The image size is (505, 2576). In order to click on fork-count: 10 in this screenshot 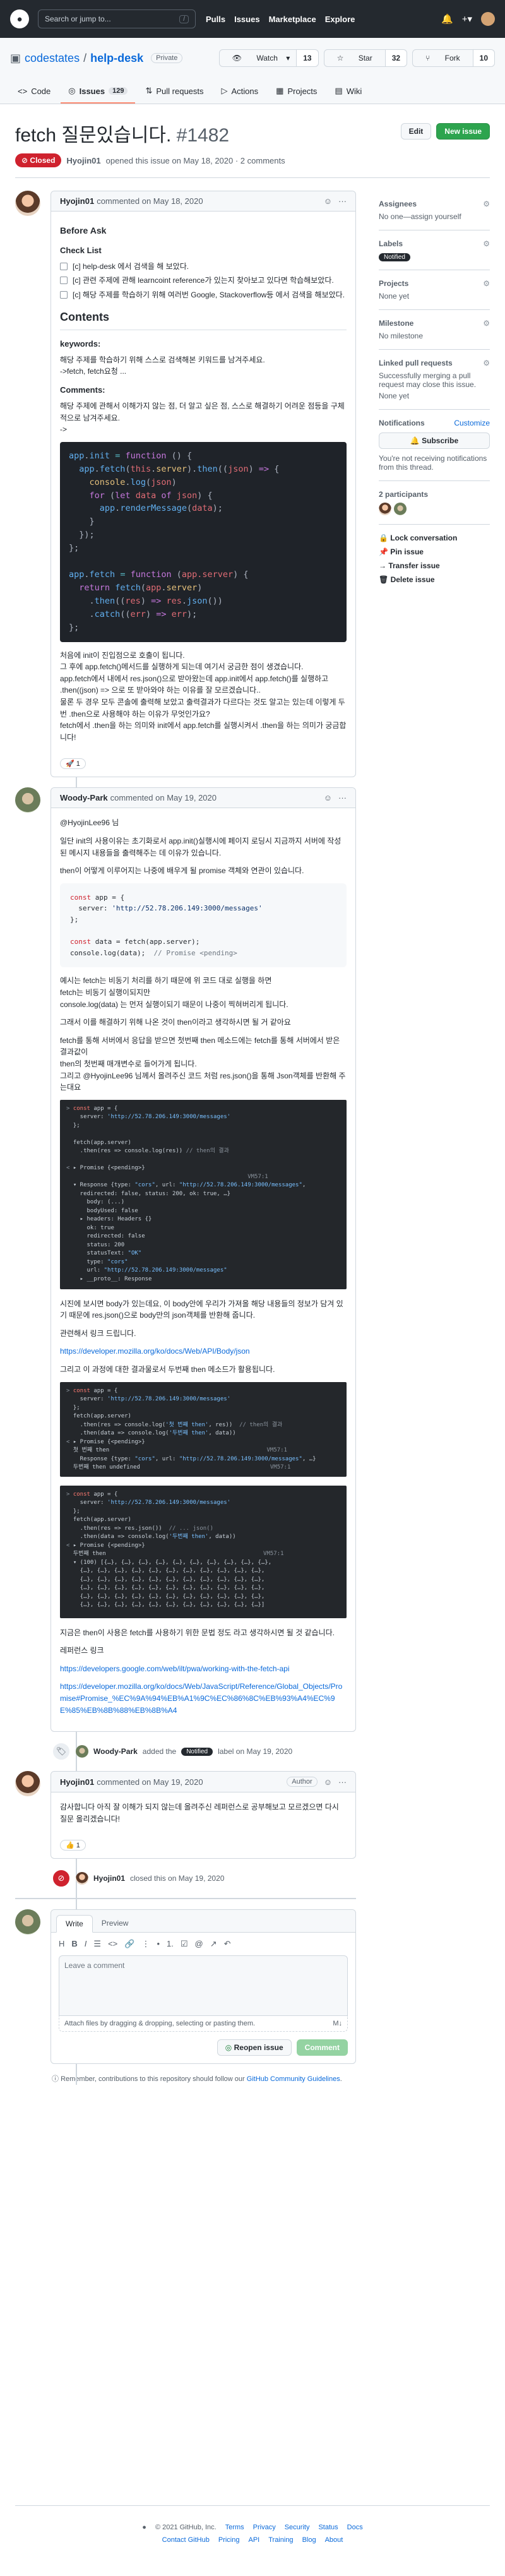, I will do `click(483, 58)`.